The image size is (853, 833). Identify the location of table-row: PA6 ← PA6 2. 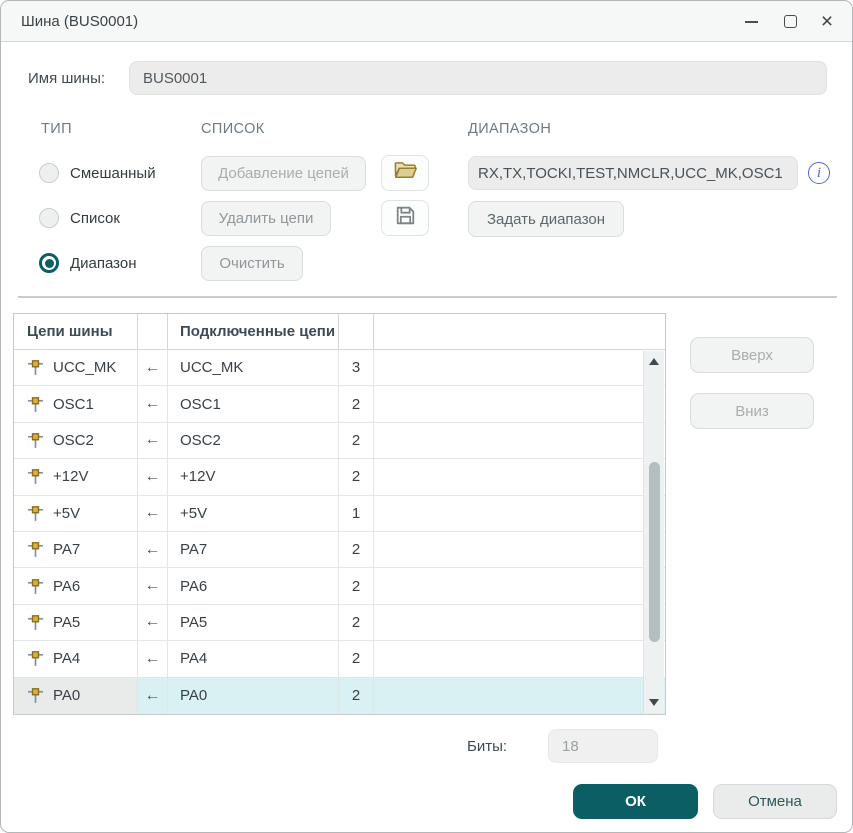
(339, 586).